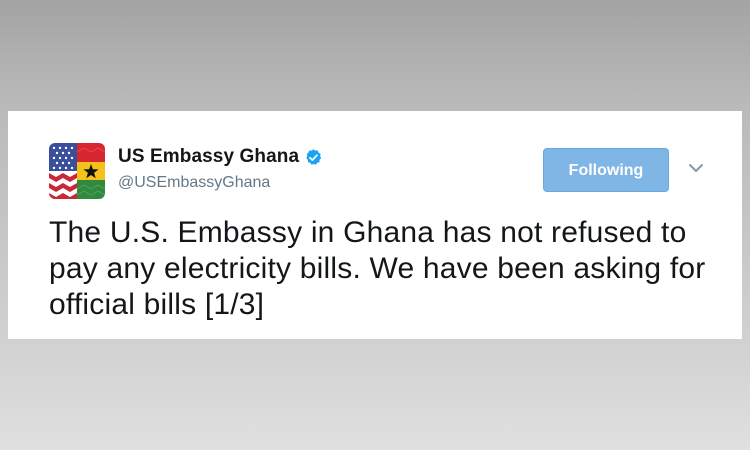 The height and width of the screenshot is (450, 750). What do you see at coordinates (696, 167) in the screenshot?
I see `chevron-down-icon` at bounding box center [696, 167].